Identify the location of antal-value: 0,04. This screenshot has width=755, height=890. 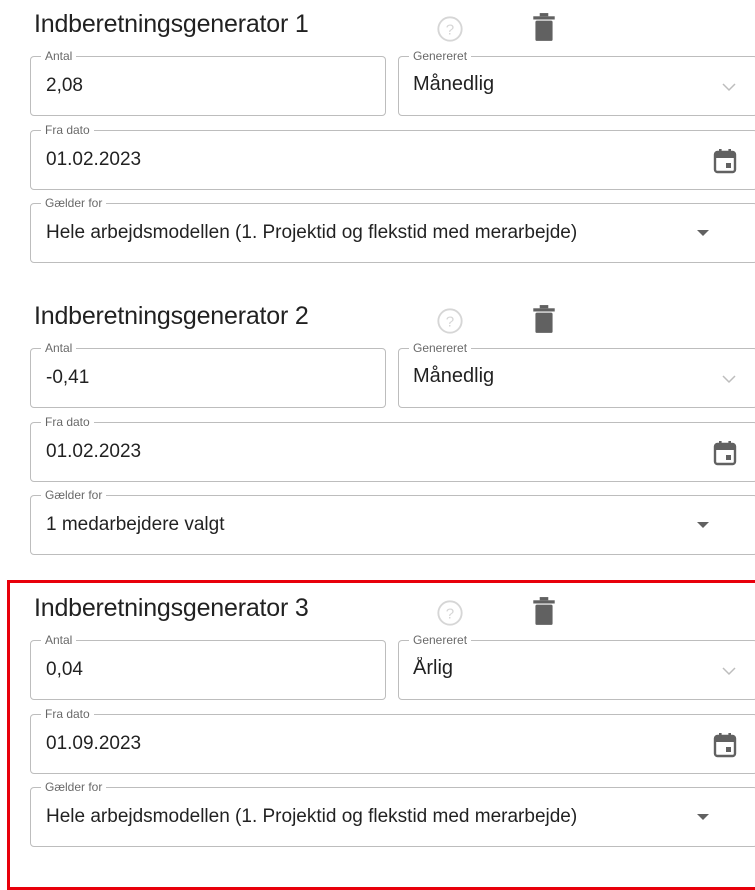
(64, 669).